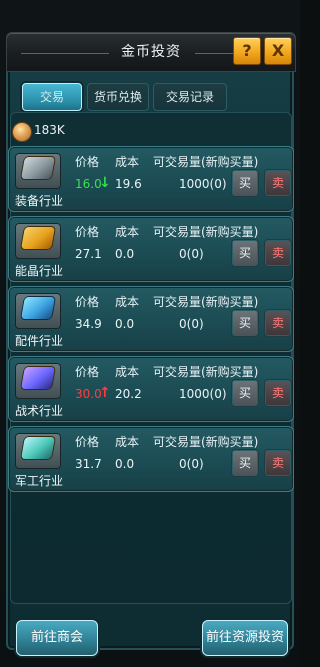 This screenshot has width=320, height=667. What do you see at coordinates (38, 448) in the screenshot?
I see `military-industry-icon` at bounding box center [38, 448].